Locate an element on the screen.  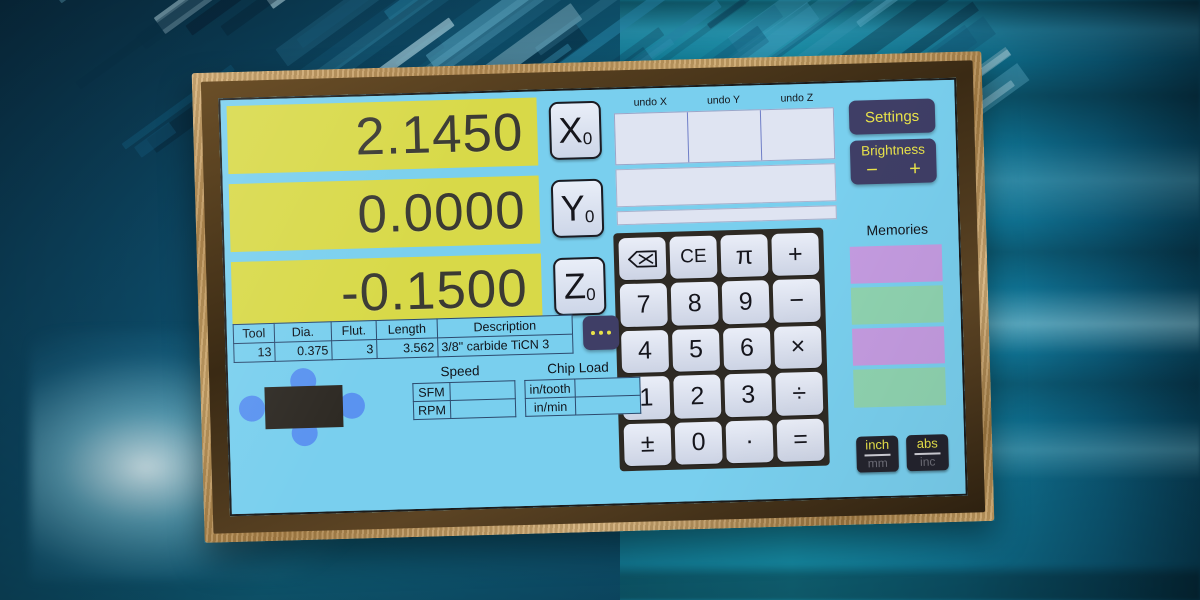
speed-value-sfm is located at coordinates (482, 390).